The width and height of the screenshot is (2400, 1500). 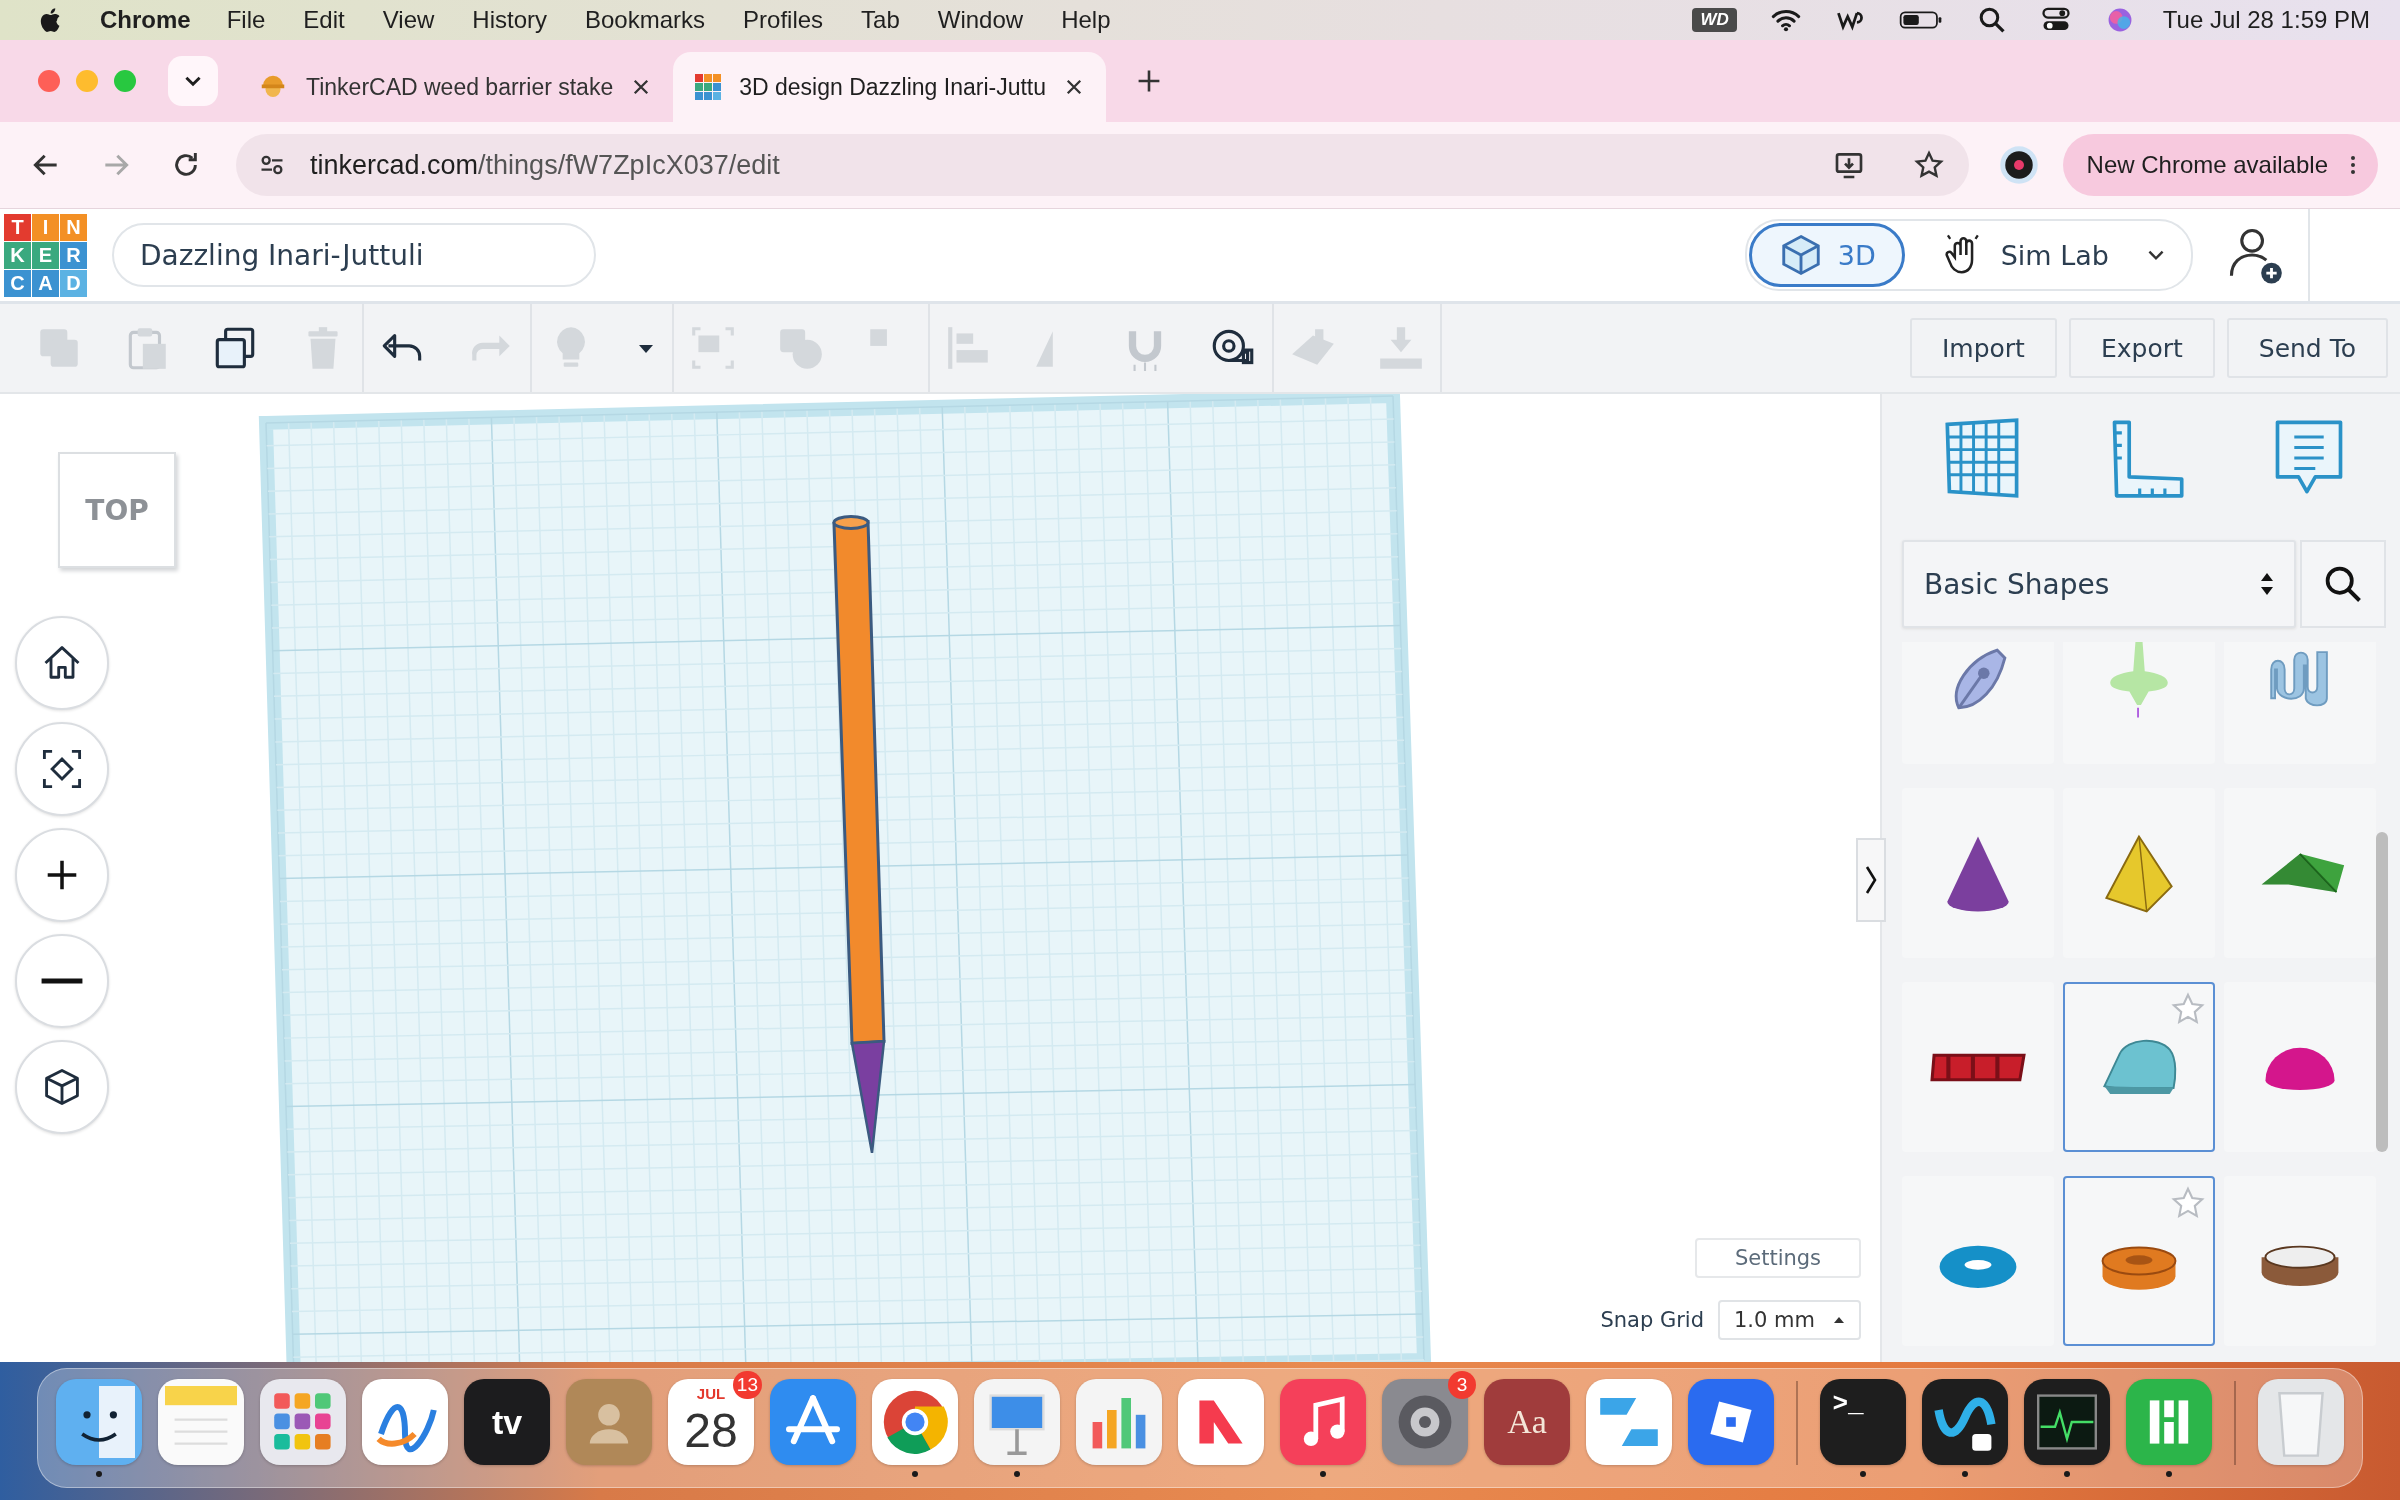 I want to click on collapse-panel-button, so click(x=1871, y=880).